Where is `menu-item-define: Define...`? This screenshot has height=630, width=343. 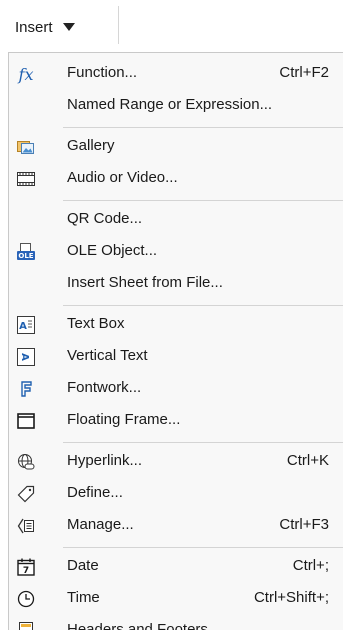
menu-item-define: Define... is located at coordinates (176, 494).